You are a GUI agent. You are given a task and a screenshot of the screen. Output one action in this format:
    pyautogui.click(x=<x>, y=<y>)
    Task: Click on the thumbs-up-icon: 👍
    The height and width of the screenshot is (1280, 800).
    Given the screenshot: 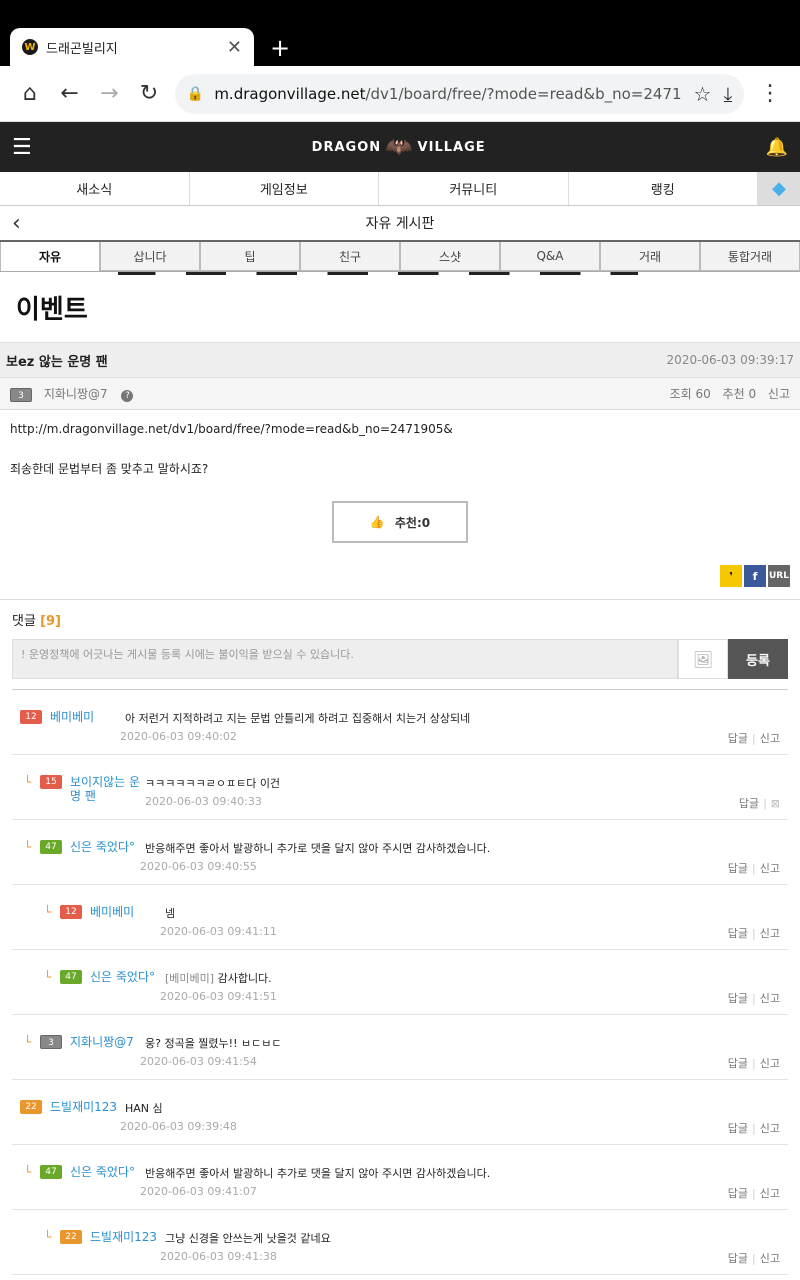 What is the action you would take?
    pyautogui.click(x=377, y=522)
    